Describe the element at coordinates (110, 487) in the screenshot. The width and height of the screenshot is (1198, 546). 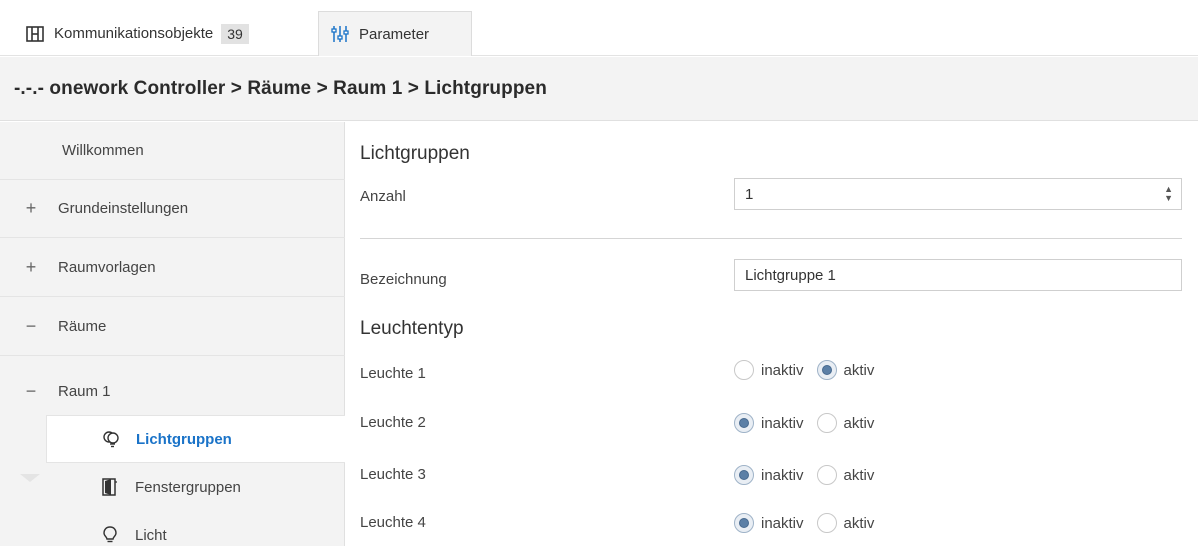
I see `window-group-icon` at that location.